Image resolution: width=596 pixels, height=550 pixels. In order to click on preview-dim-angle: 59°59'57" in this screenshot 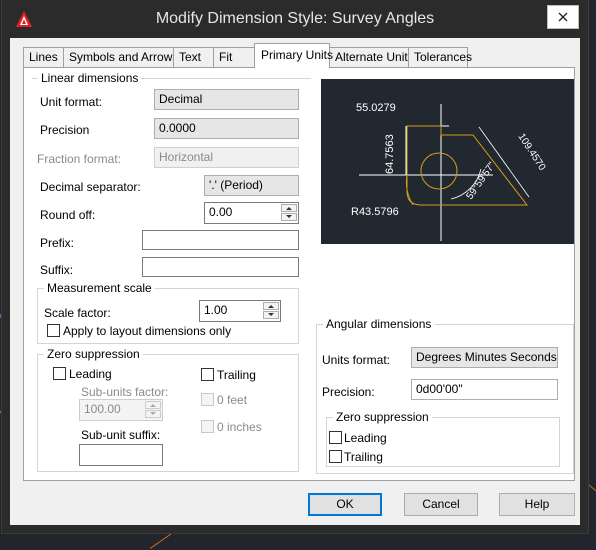, I will do `click(481, 181)`.